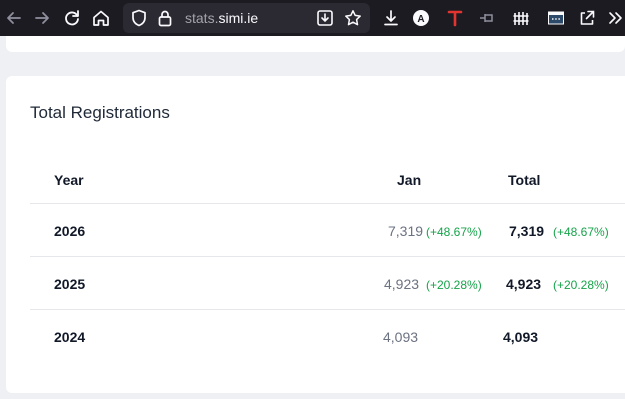  What do you see at coordinates (70, 231) in the screenshot?
I see `row-year: 2026` at bounding box center [70, 231].